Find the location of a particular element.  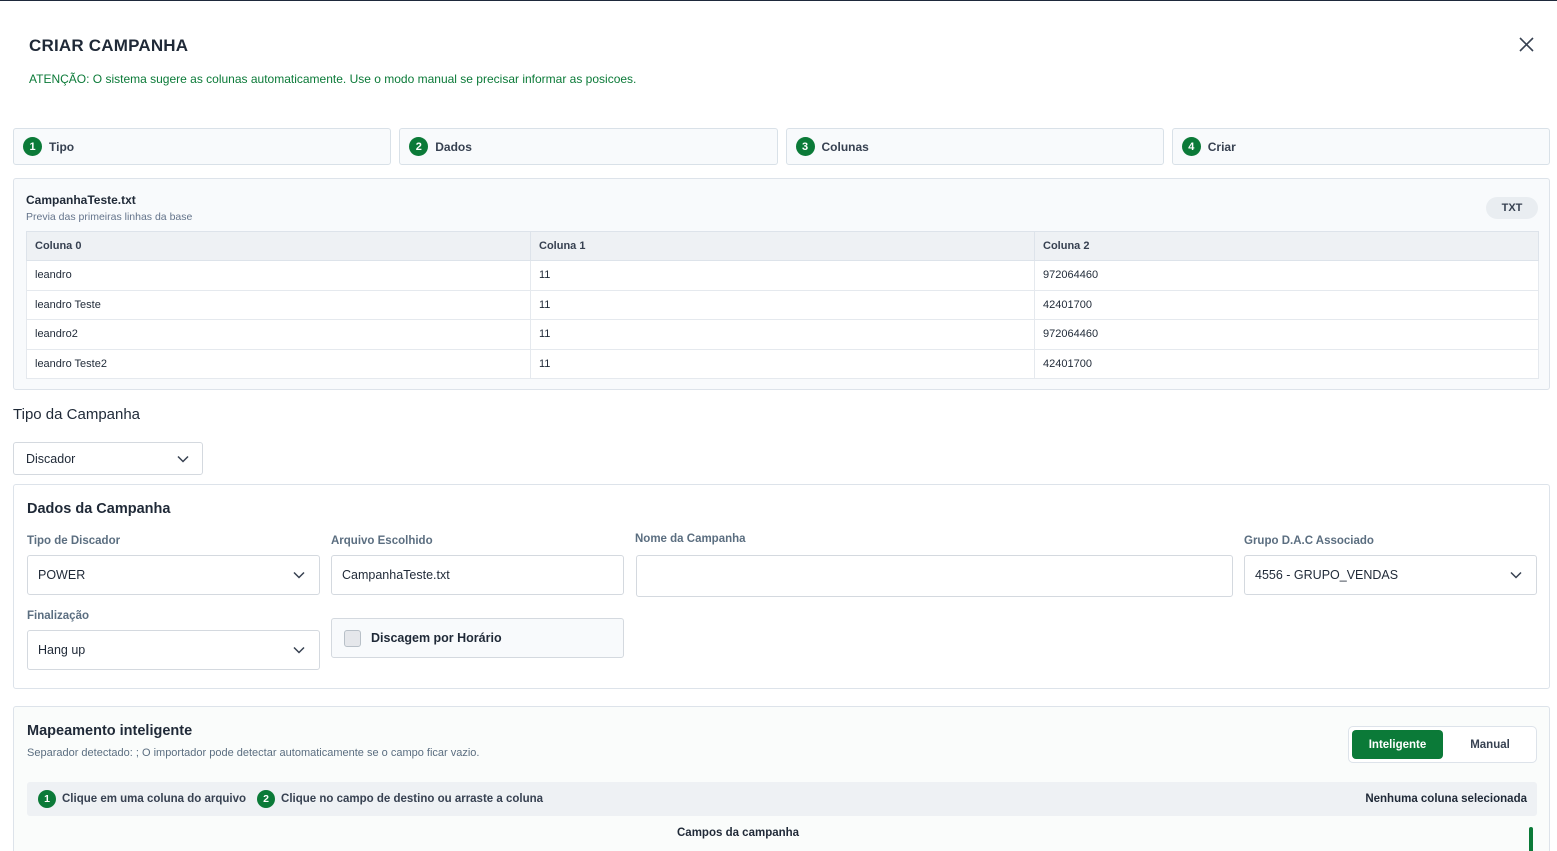

step-label: Tipo is located at coordinates (62, 146).